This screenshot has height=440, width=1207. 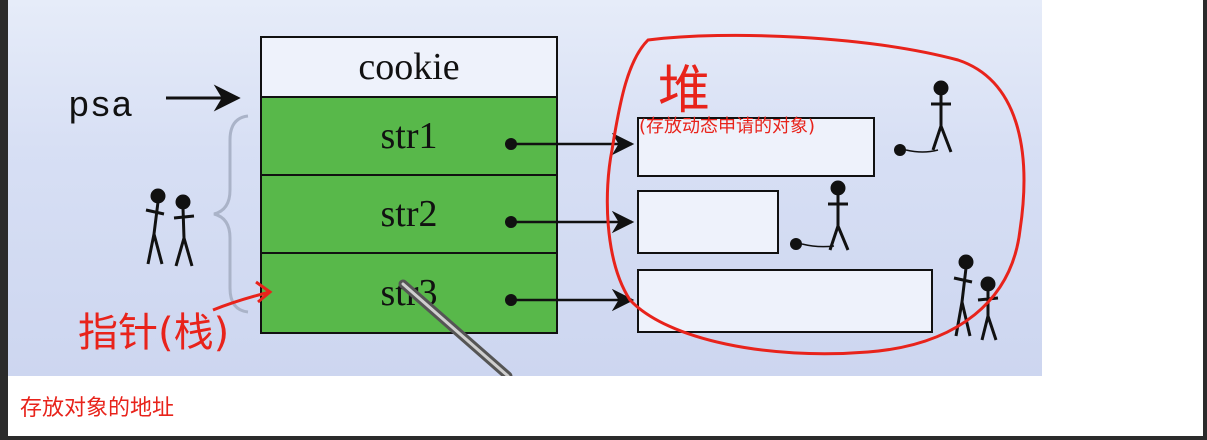 What do you see at coordinates (97, 408) in the screenshot?
I see `caption-text: 存放对象的地址` at bounding box center [97, 408].